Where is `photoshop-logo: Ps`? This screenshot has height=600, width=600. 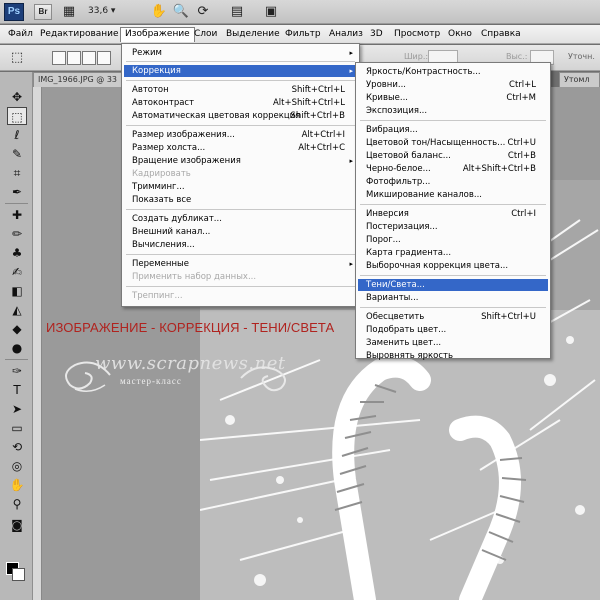
photoshop-logo: Ps is located at coordinates (14, 12).